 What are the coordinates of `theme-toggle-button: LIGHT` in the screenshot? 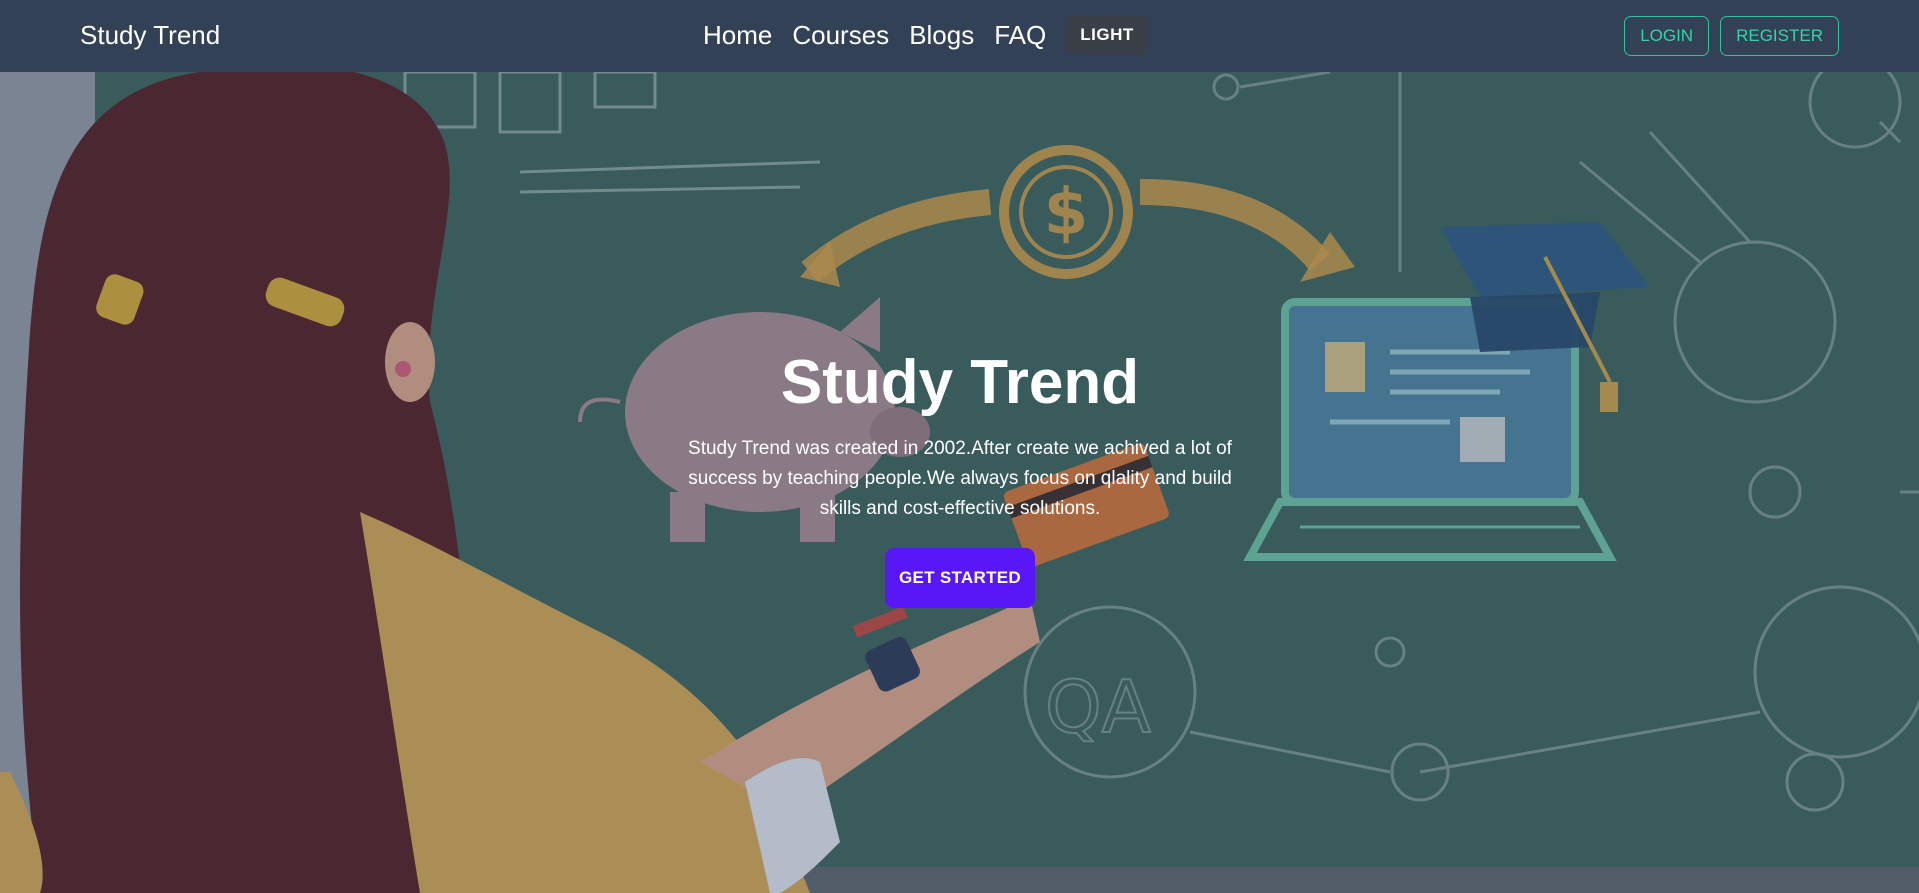 It's located at (1107, 35).